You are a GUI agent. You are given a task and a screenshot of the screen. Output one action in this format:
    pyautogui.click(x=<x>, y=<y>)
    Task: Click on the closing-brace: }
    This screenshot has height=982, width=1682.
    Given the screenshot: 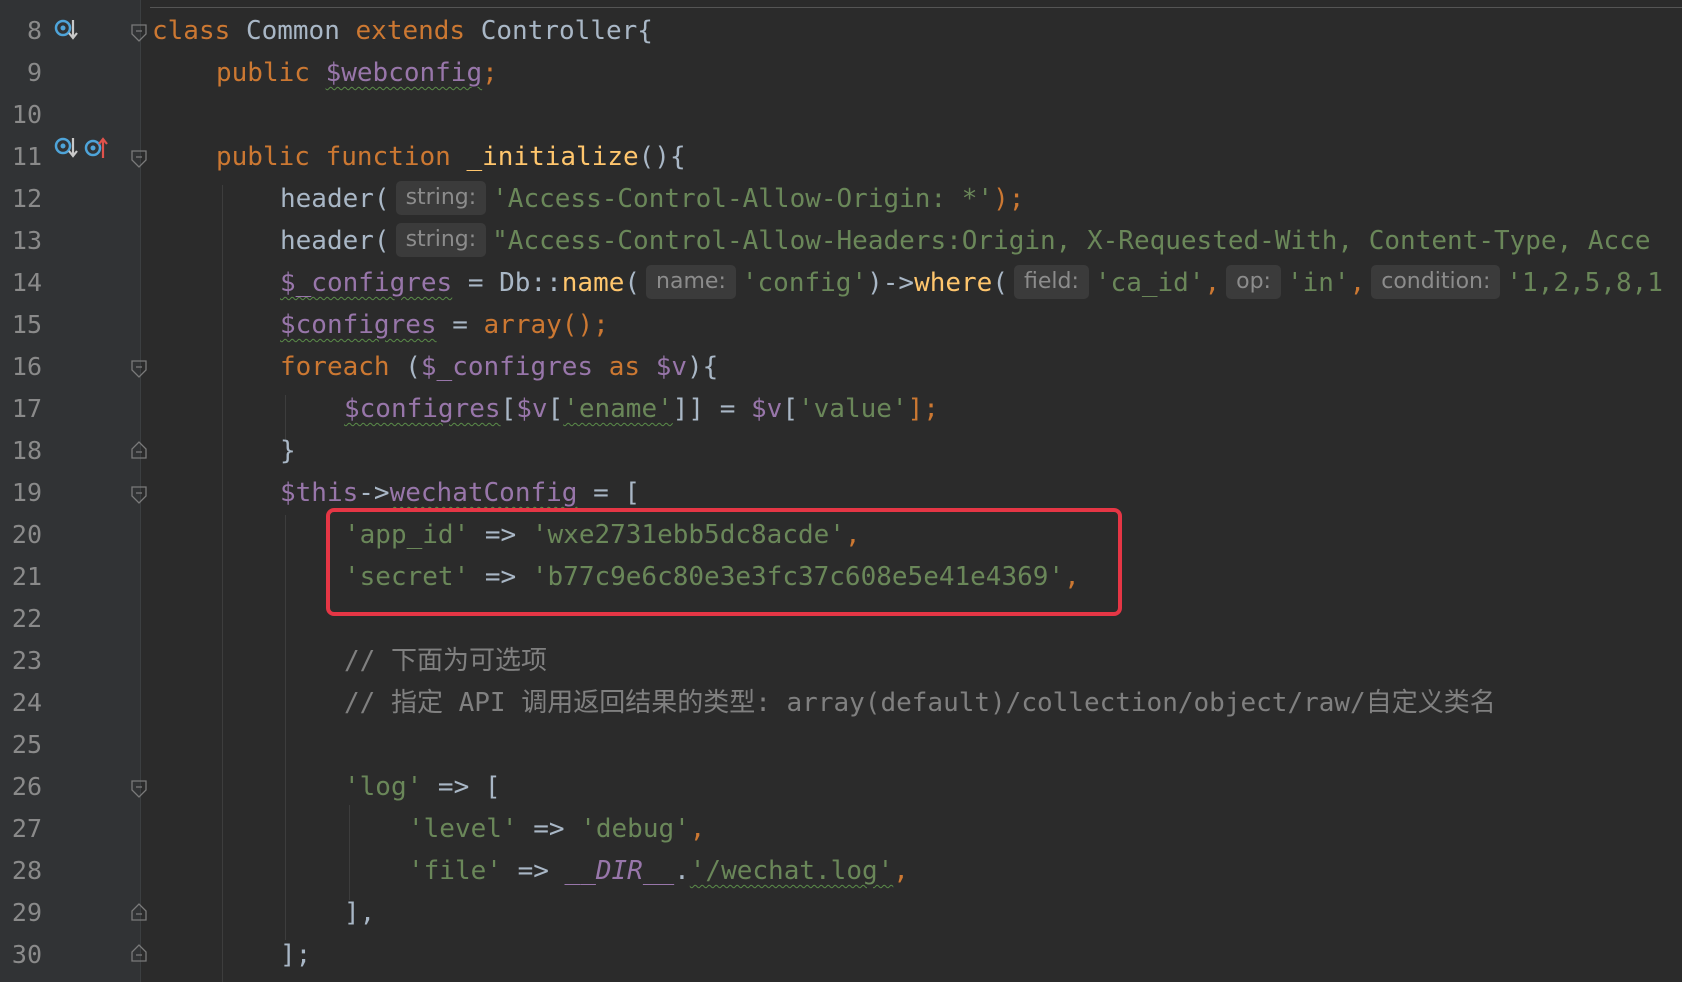 What is the action you would take?
    pyautogui.click(x=288, y=451)
    